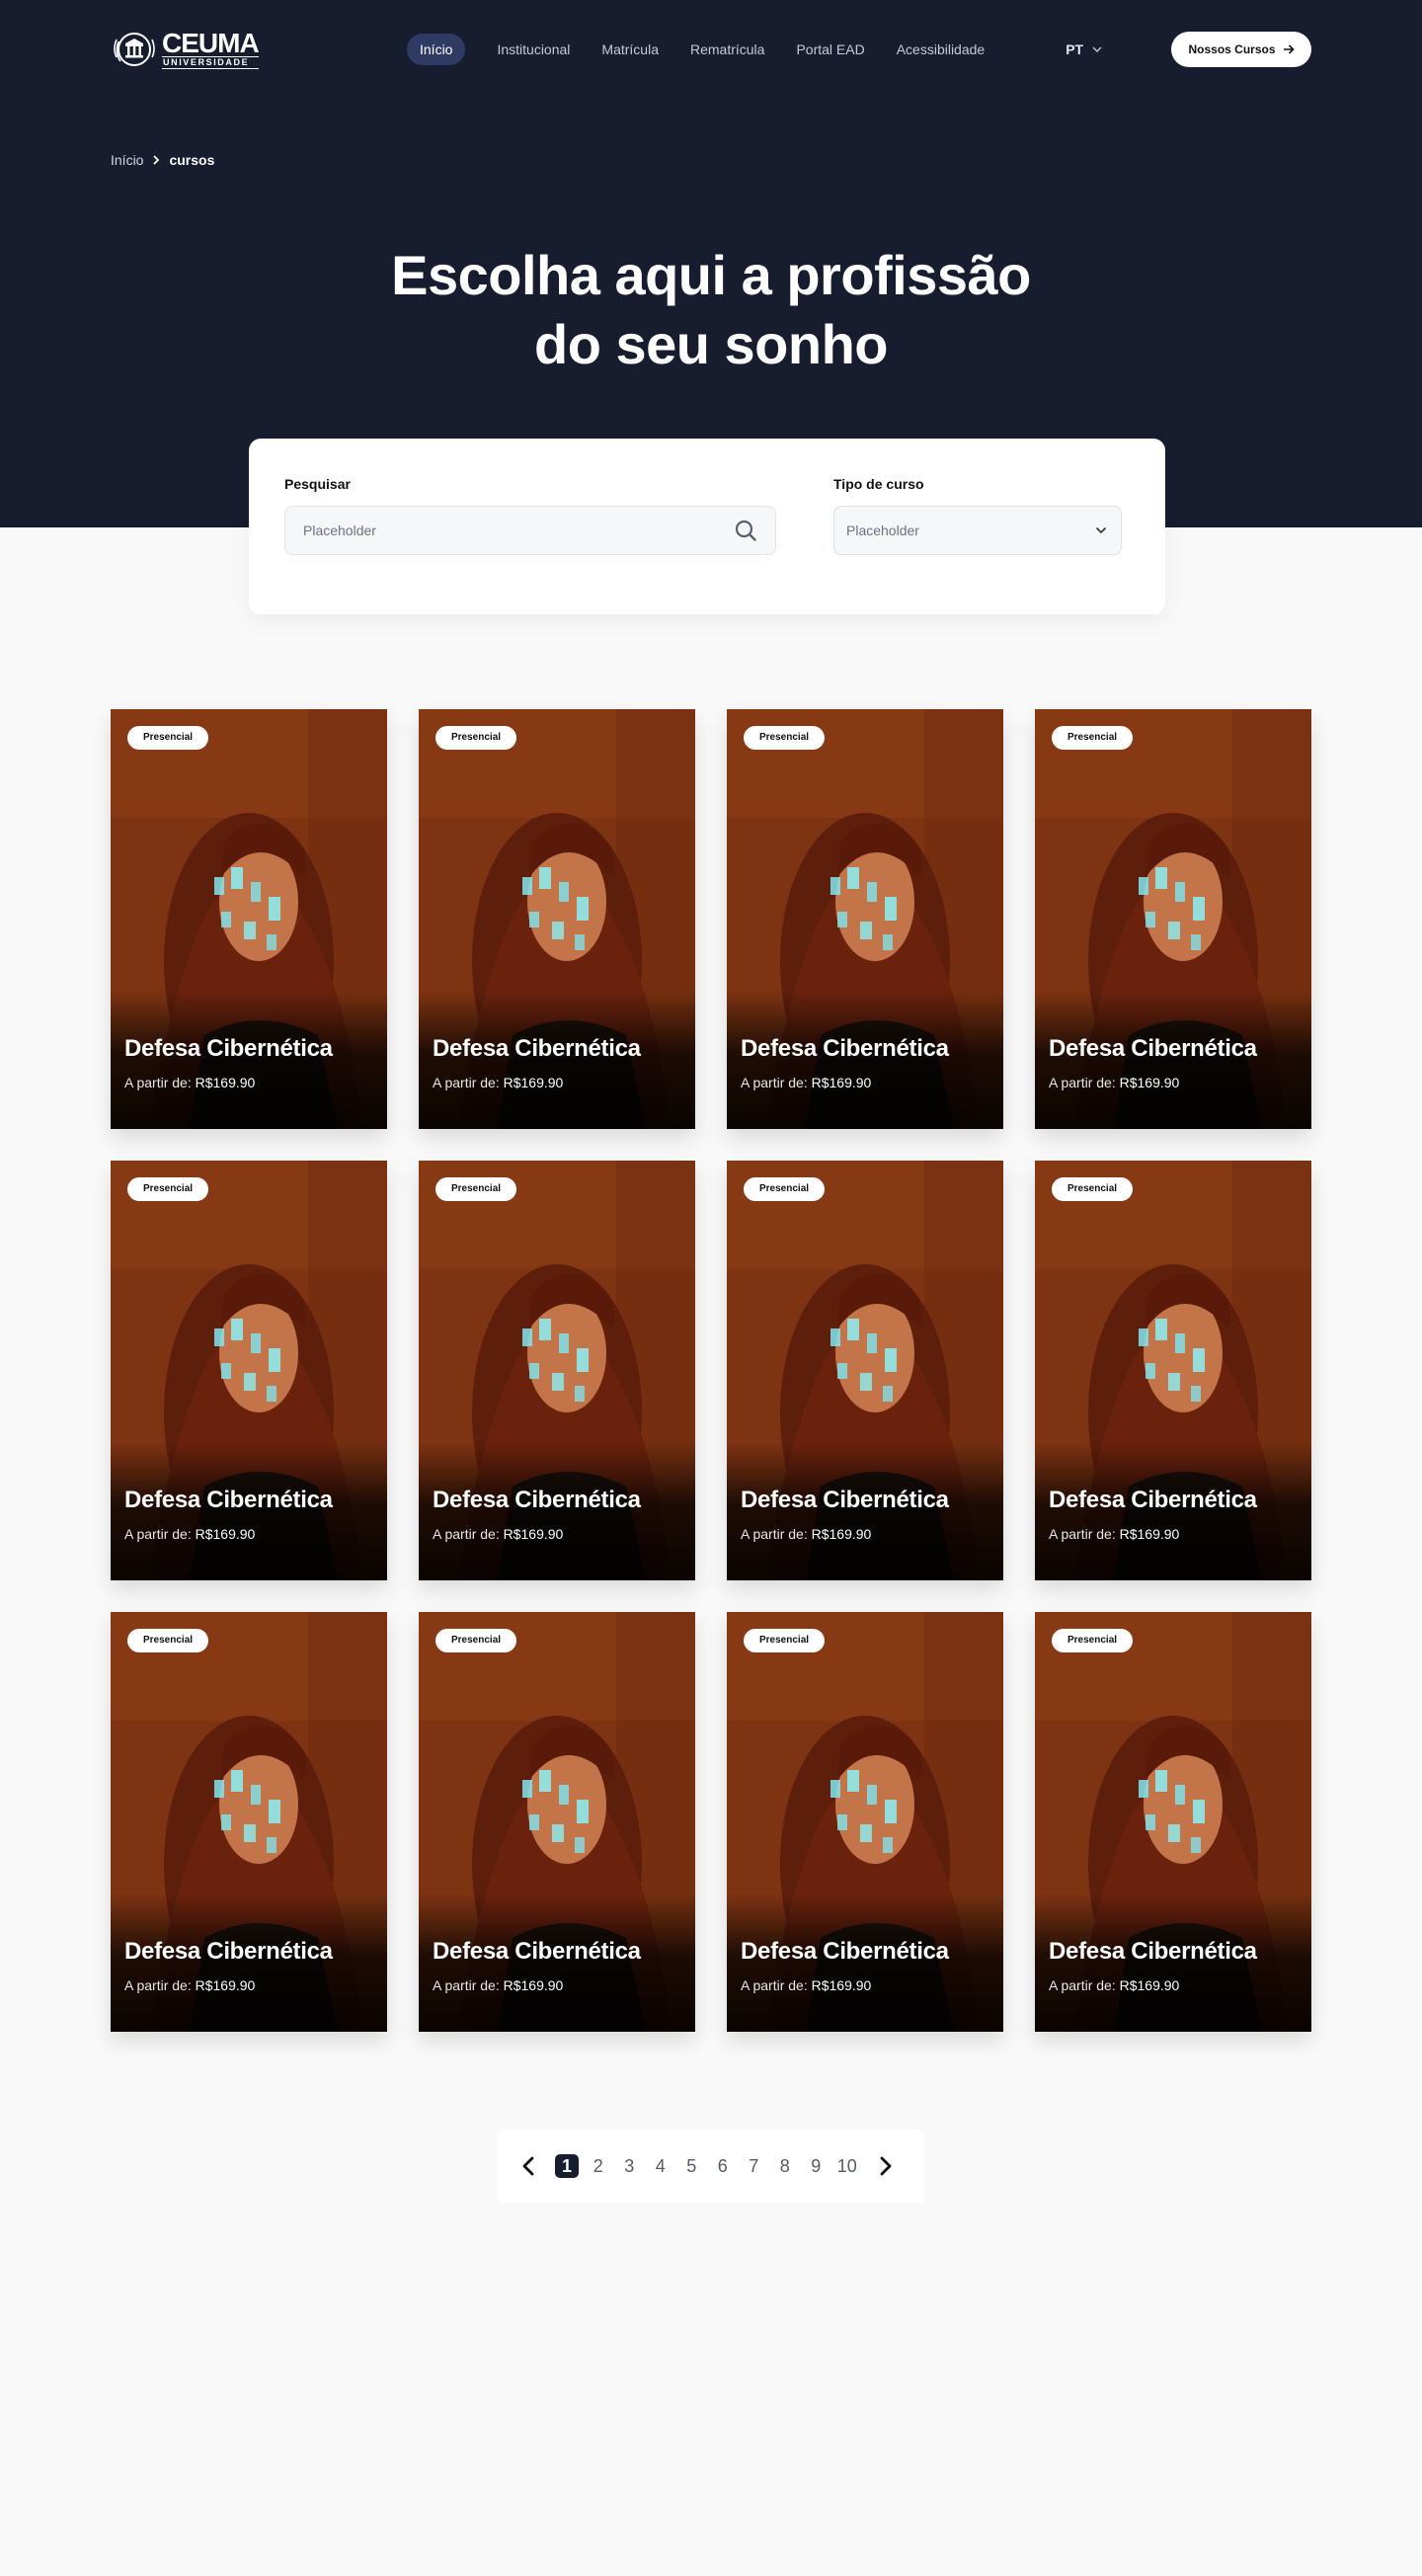 This screenshot has width=1422, height=2576. I want to click on language-label: PT, so click(1075, 49).